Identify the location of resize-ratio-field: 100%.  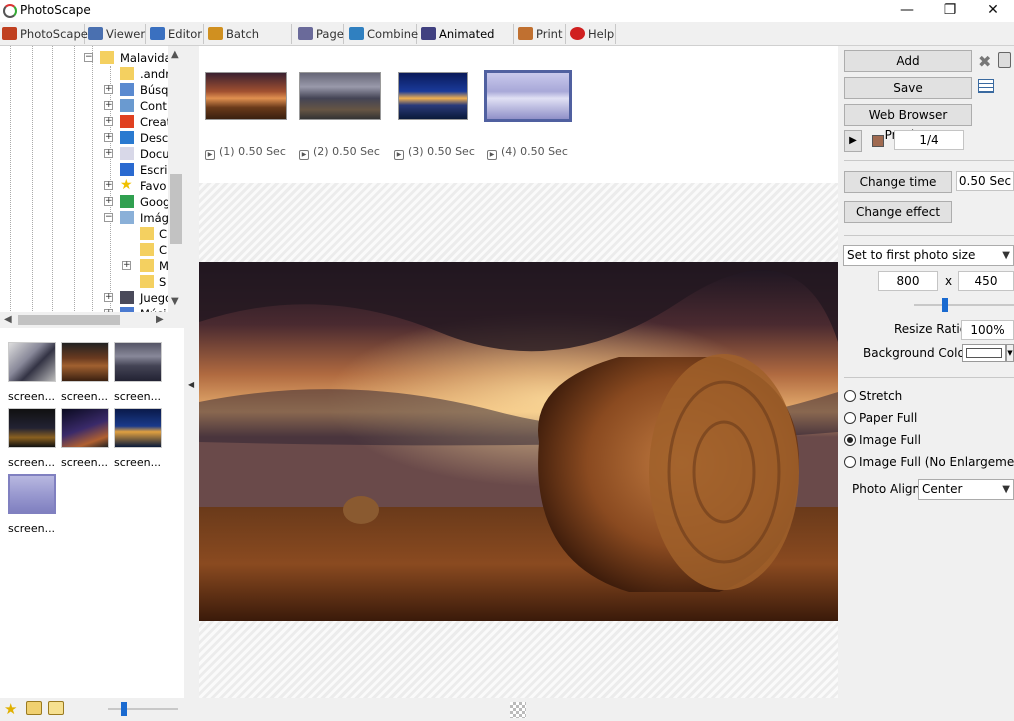
(987, 330).